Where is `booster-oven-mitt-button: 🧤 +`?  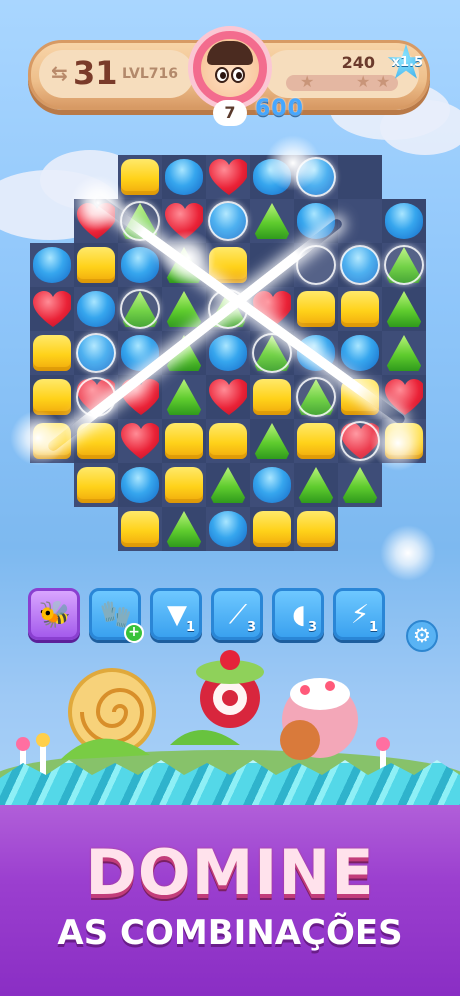 booster-oven-mitt-button: 🧤 + is located at coordinates (116, 615).